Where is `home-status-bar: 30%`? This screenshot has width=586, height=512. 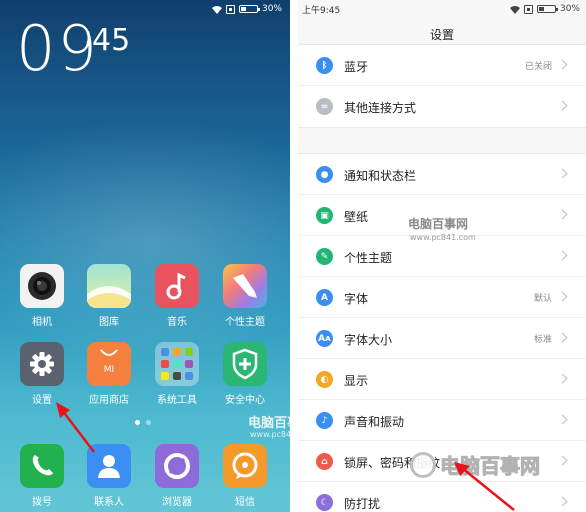
home-status-bar: 30% is located at coordinates (246, 9).